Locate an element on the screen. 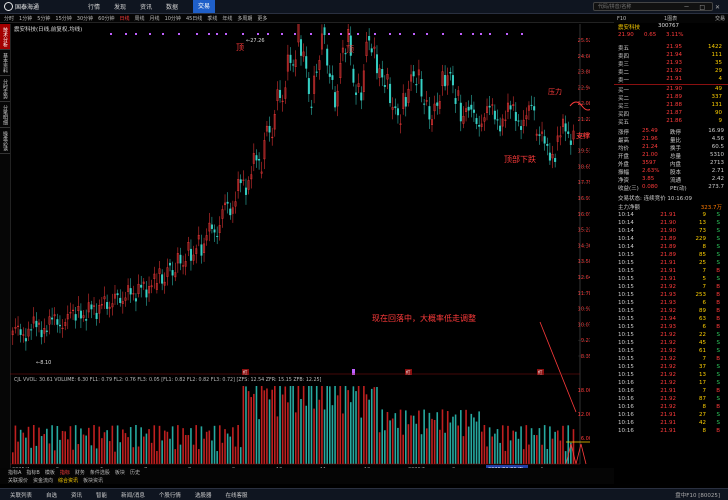 The height and width of the screenshot is (500, 728). sidebar-tab-3: 分笔明细 is located at coordinates (5, 115).